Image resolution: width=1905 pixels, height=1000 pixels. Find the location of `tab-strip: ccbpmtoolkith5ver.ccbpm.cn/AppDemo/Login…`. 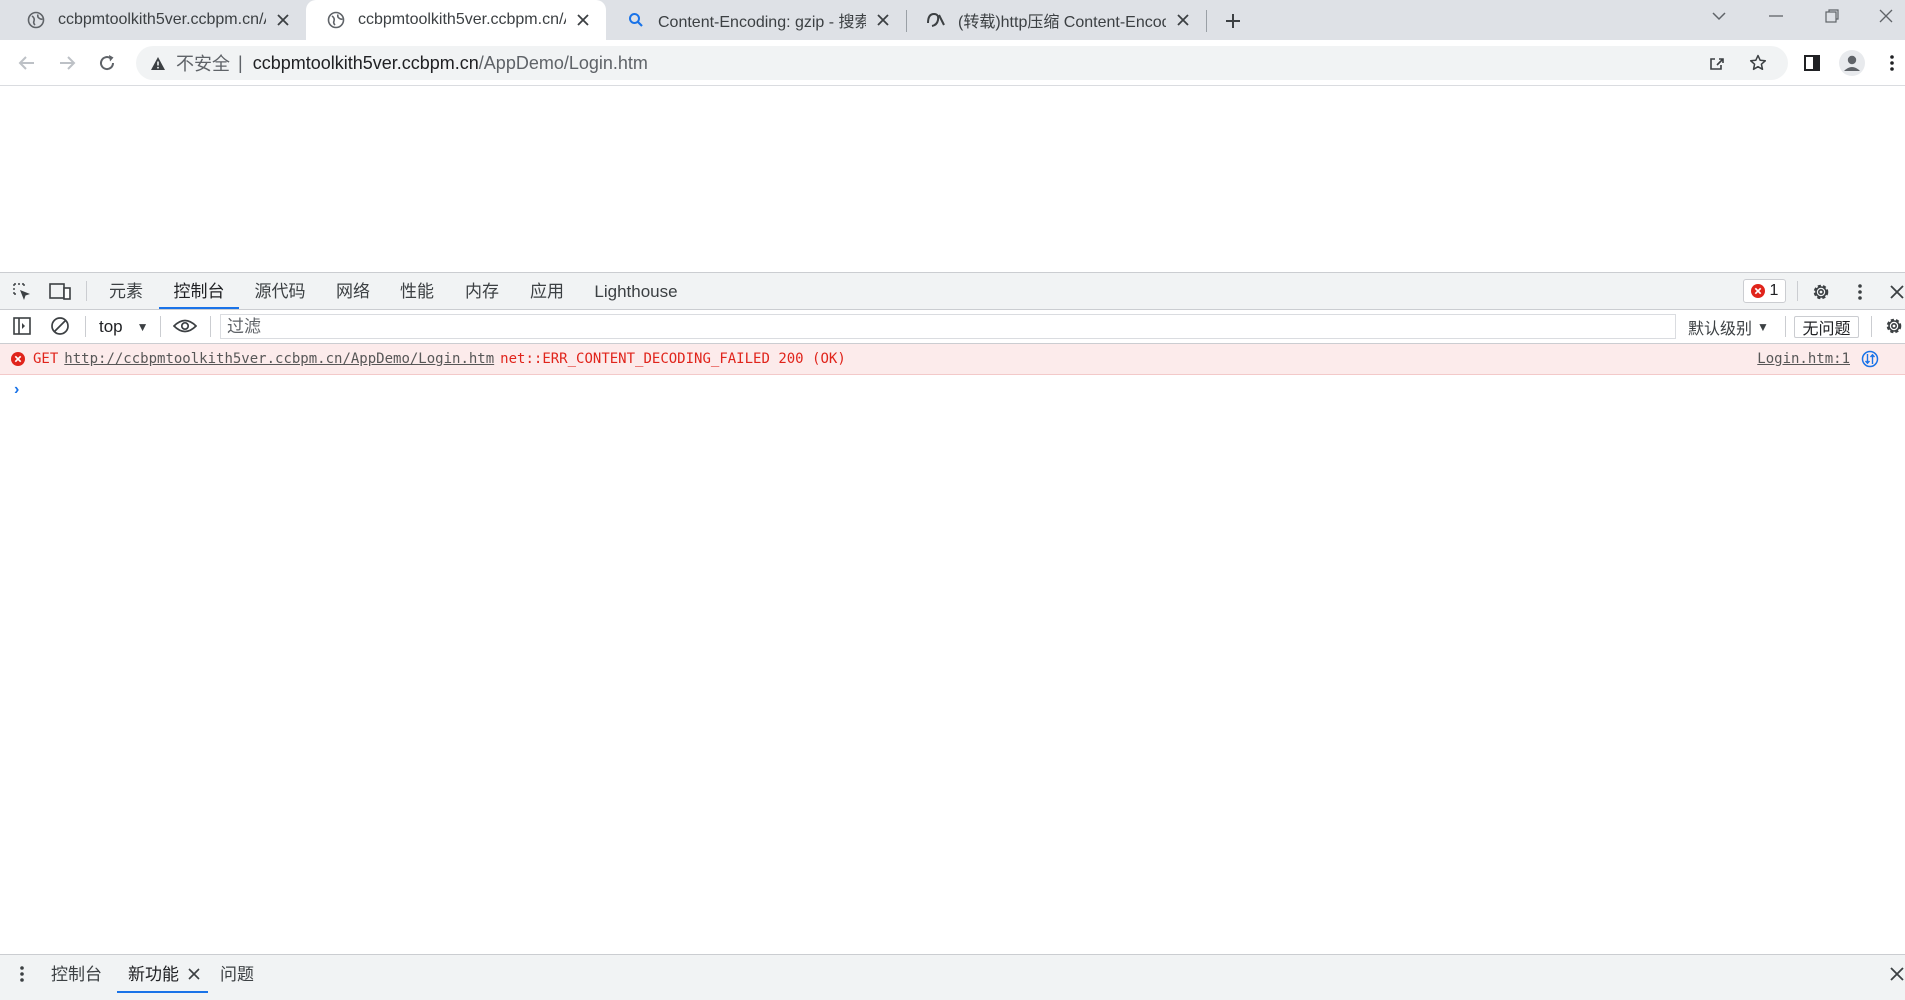

tab-strip: ccbpmtoolkith5ver.ccbpm.cn/AppDemo/Login… is located at coordinates (952, 20).